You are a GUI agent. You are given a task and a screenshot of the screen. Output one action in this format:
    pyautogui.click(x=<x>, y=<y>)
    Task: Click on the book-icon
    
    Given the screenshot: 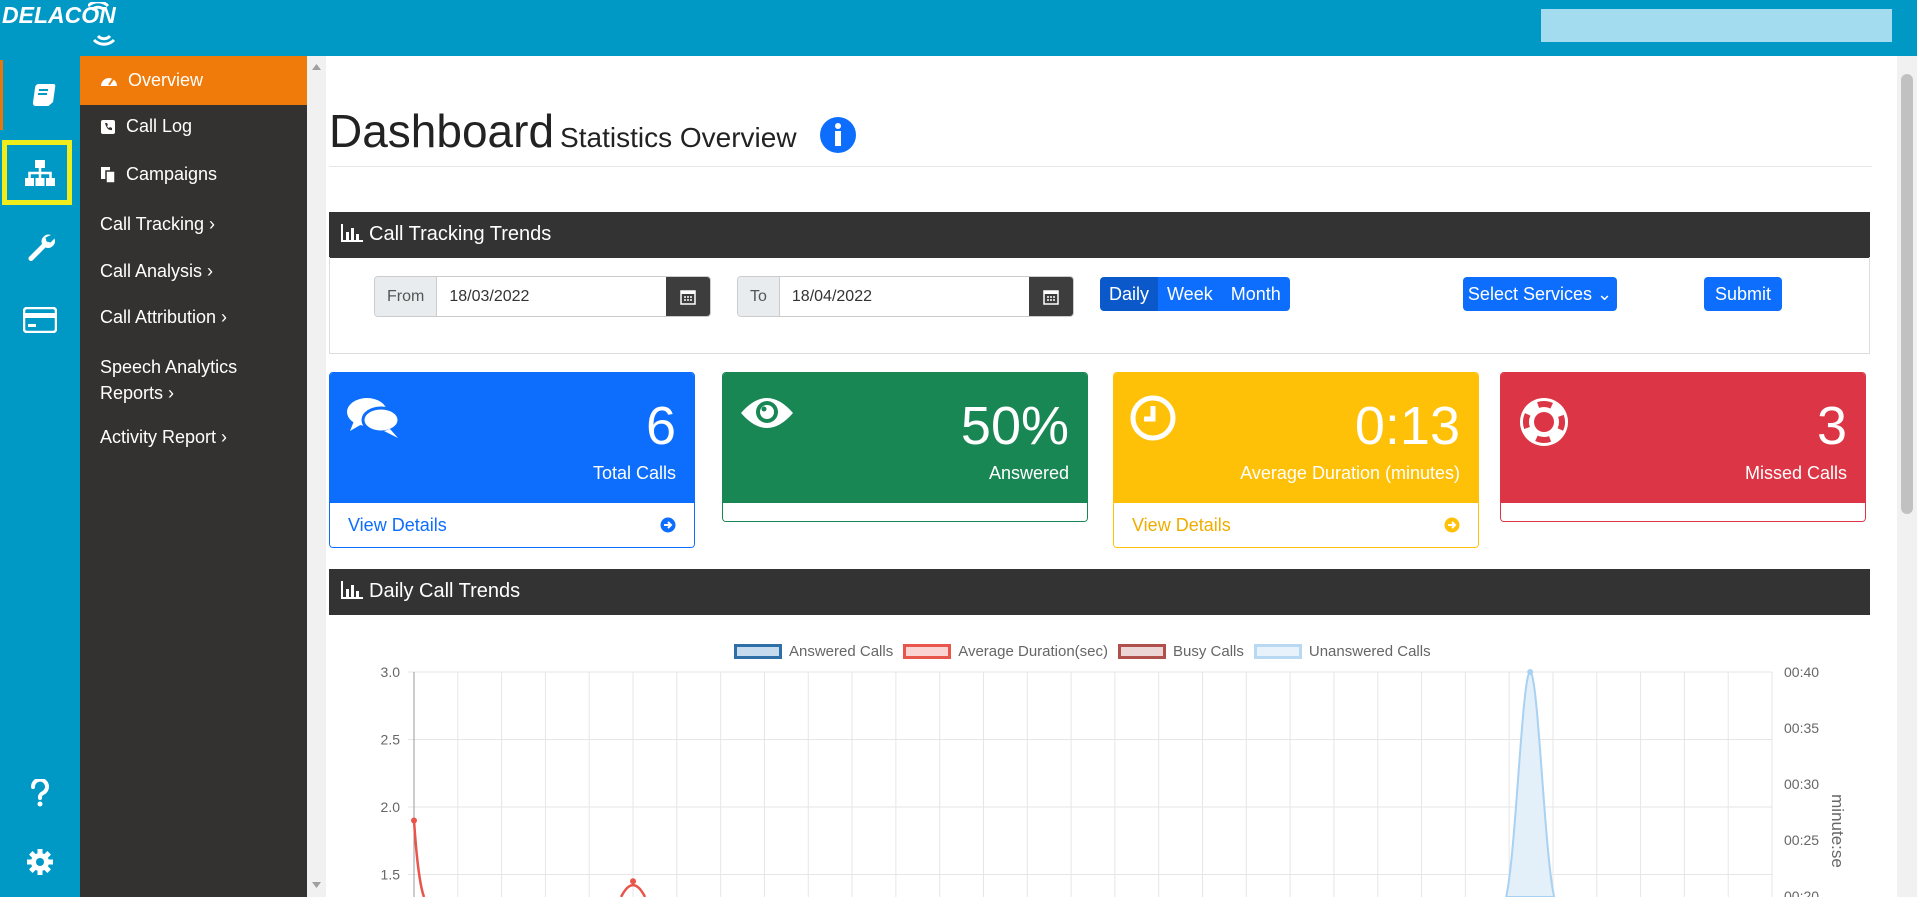 What is the action you would take?
    pyautogui.click(x=43, y=95)
    